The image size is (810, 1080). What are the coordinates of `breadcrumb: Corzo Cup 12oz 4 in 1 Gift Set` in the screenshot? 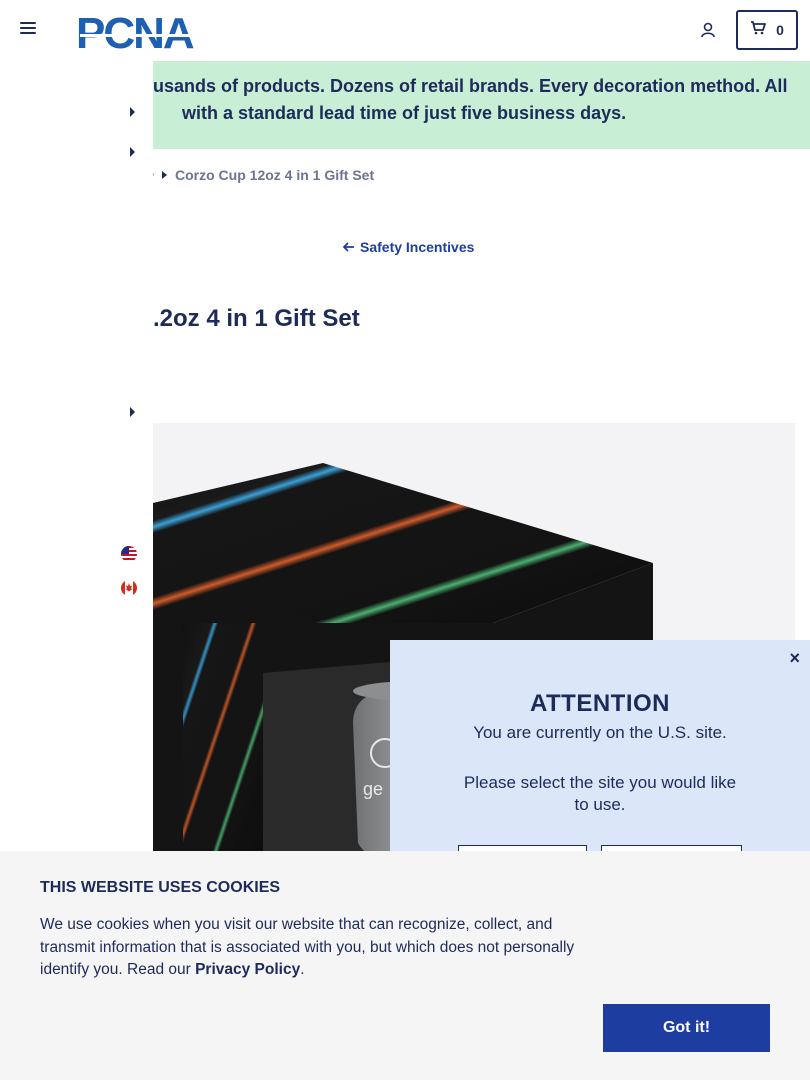 It's located at (263, 175).